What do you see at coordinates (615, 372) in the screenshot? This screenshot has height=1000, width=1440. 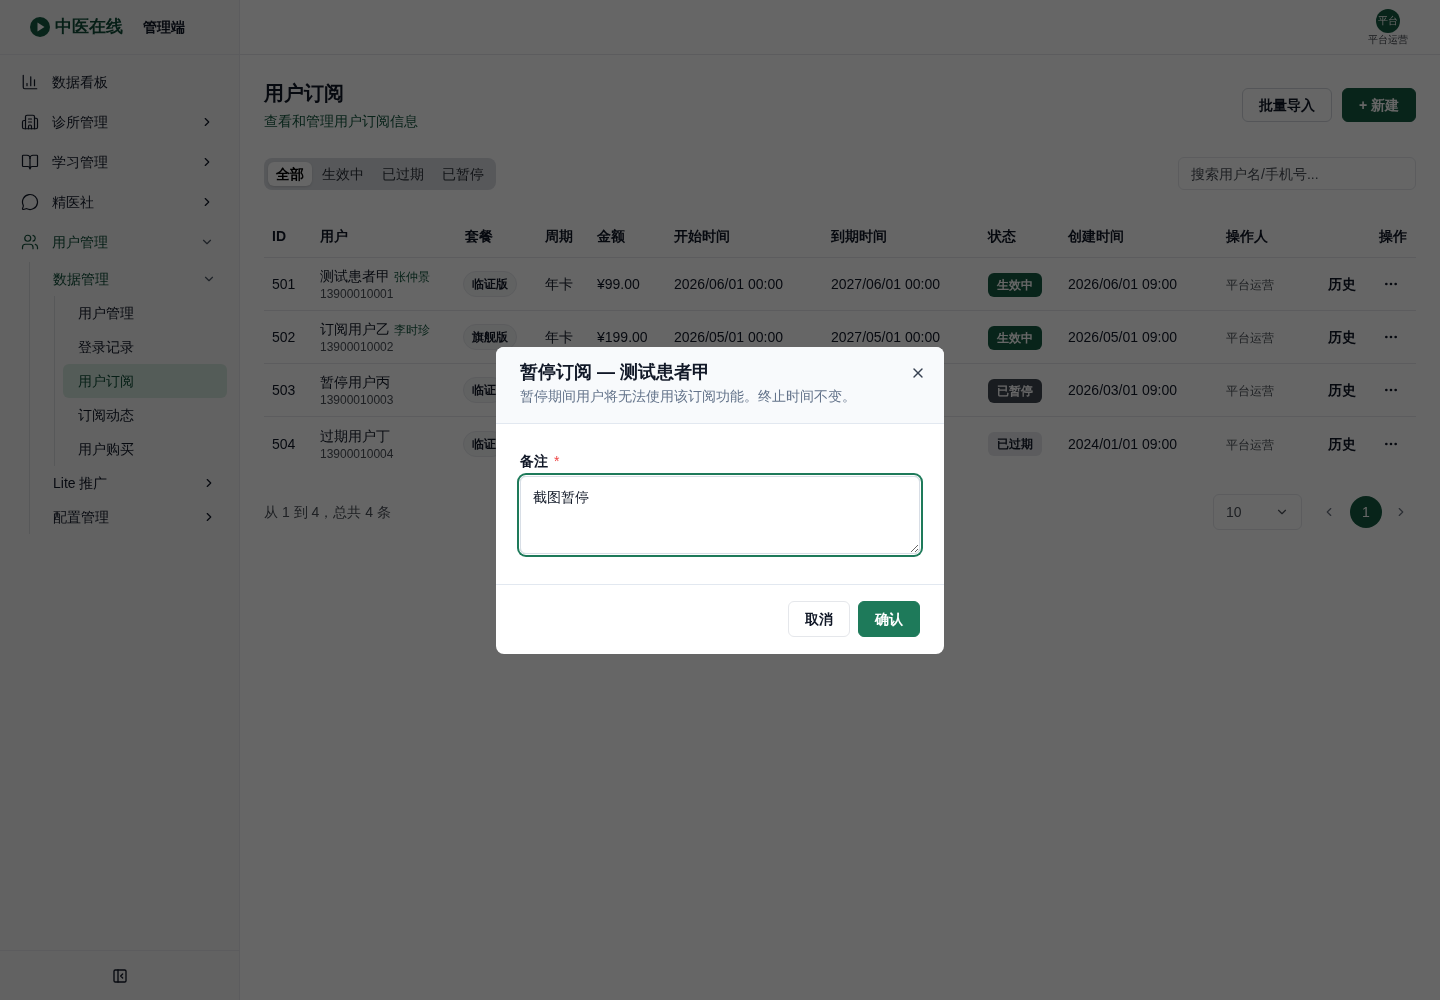 I see `dialog-title: 暂停订阅 — 测试患者甲` at bounding box center [615, 372].